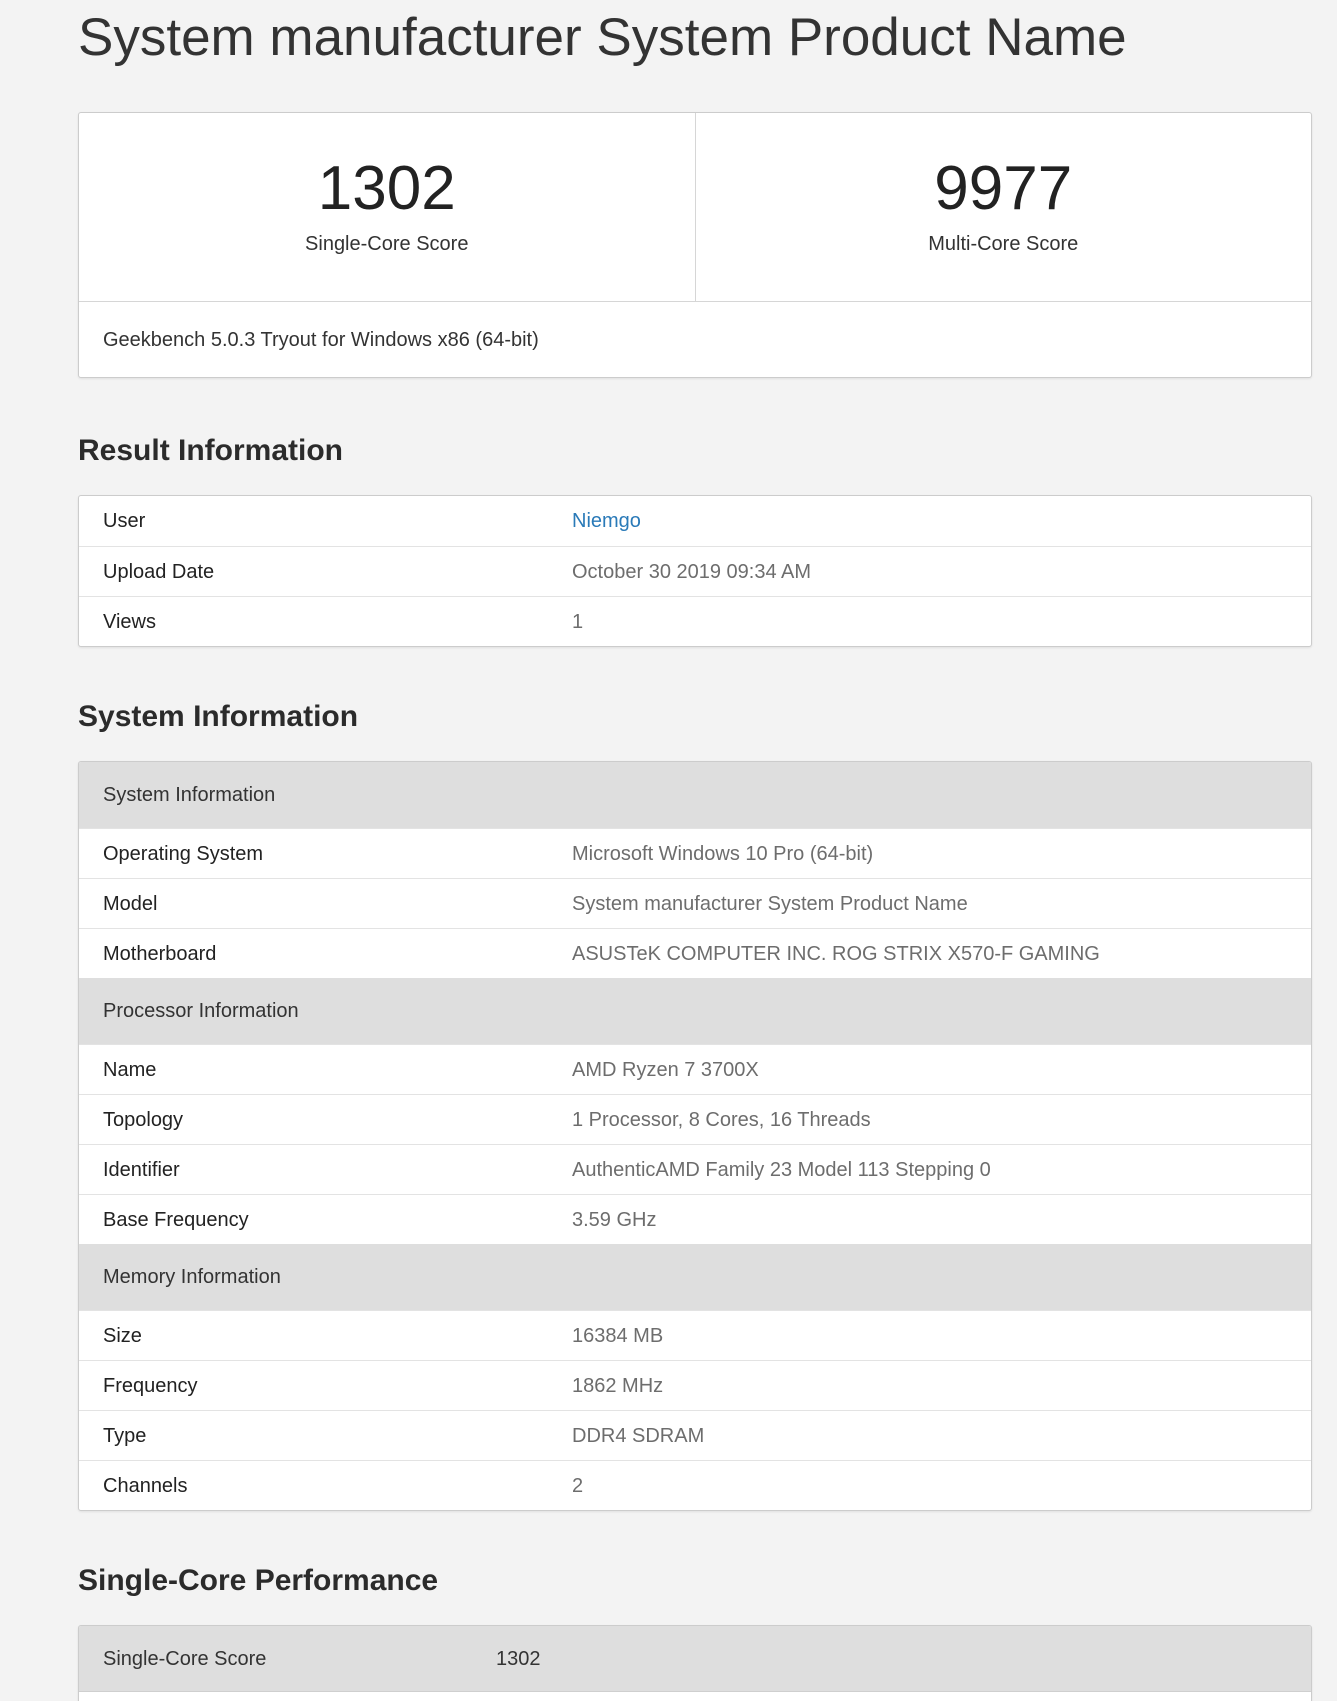 Image resolution: width=1337 pixels, height=1701 pixels. Describe the element at coordinates (122, 1336) in the screenshot. I see `row-key: Size` at that location.